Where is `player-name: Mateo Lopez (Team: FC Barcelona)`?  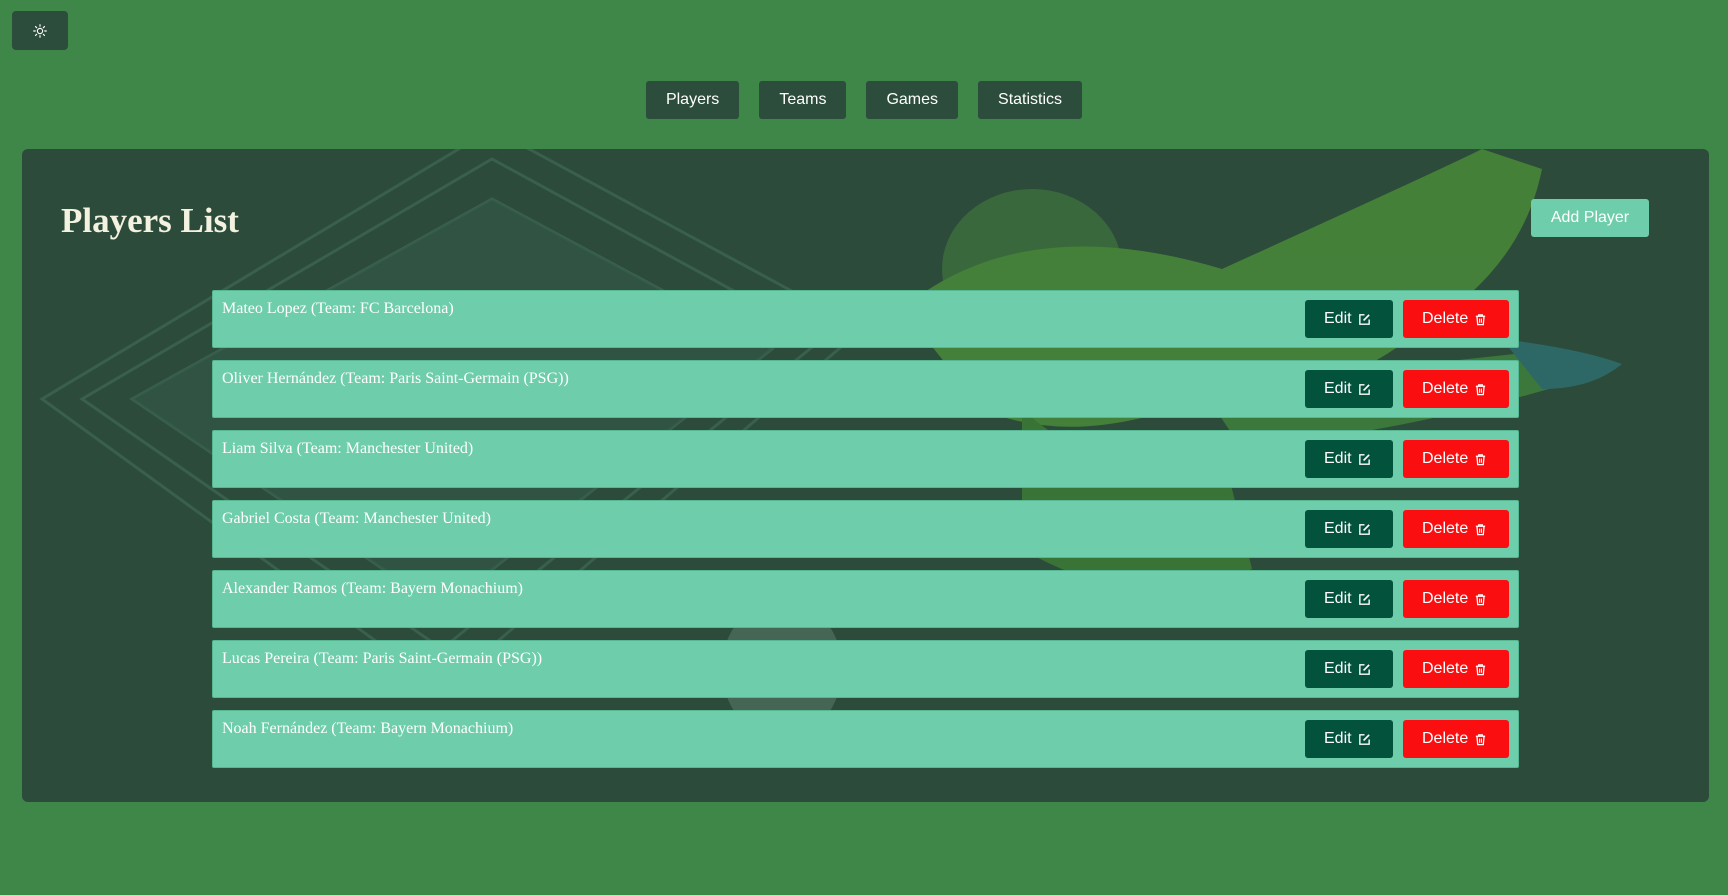
player-name: Mateo Lopez (Team: FC Barcelona) is located at coordinates (338, 308).